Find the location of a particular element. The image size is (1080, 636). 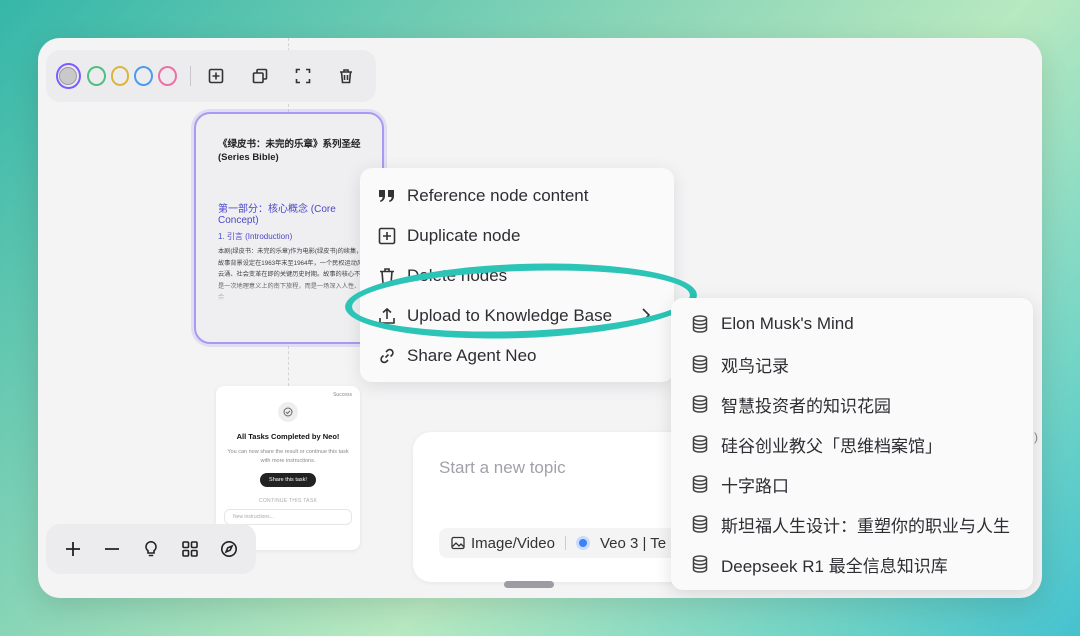

minus-icon is located at coordinates (111, 549).